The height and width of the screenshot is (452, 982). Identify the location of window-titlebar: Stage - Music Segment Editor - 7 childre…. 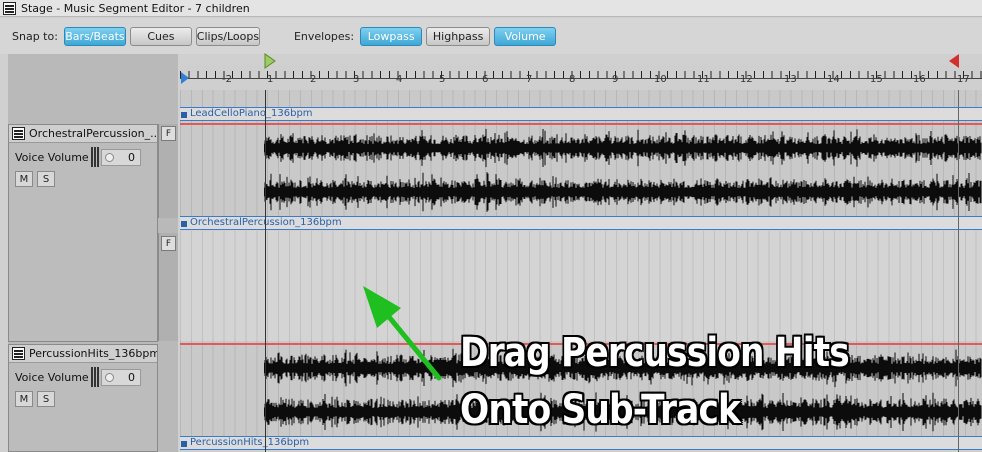
(491, 8).